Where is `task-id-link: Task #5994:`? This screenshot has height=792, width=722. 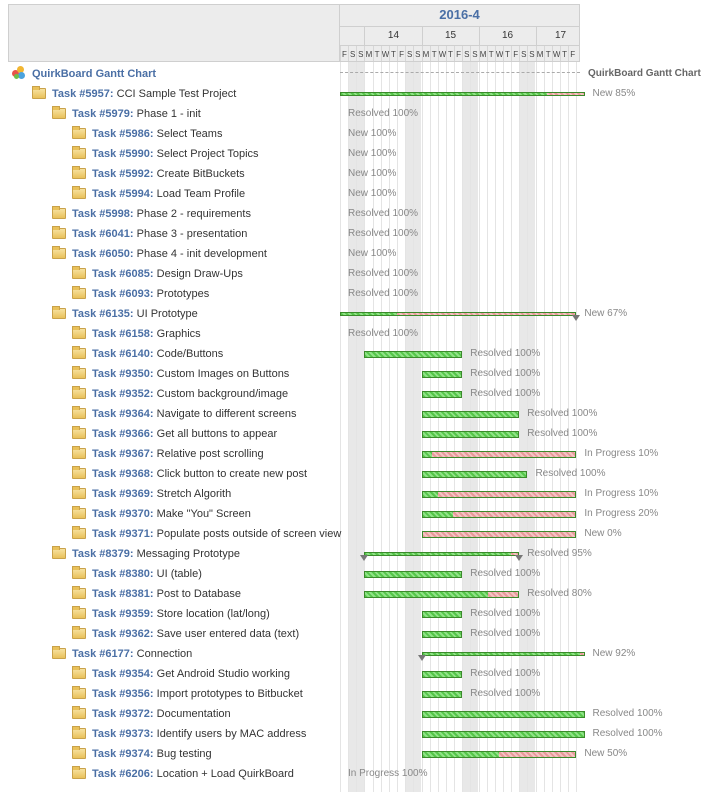 task-id-link: Task #5994: is located at coordinates (123, 194).